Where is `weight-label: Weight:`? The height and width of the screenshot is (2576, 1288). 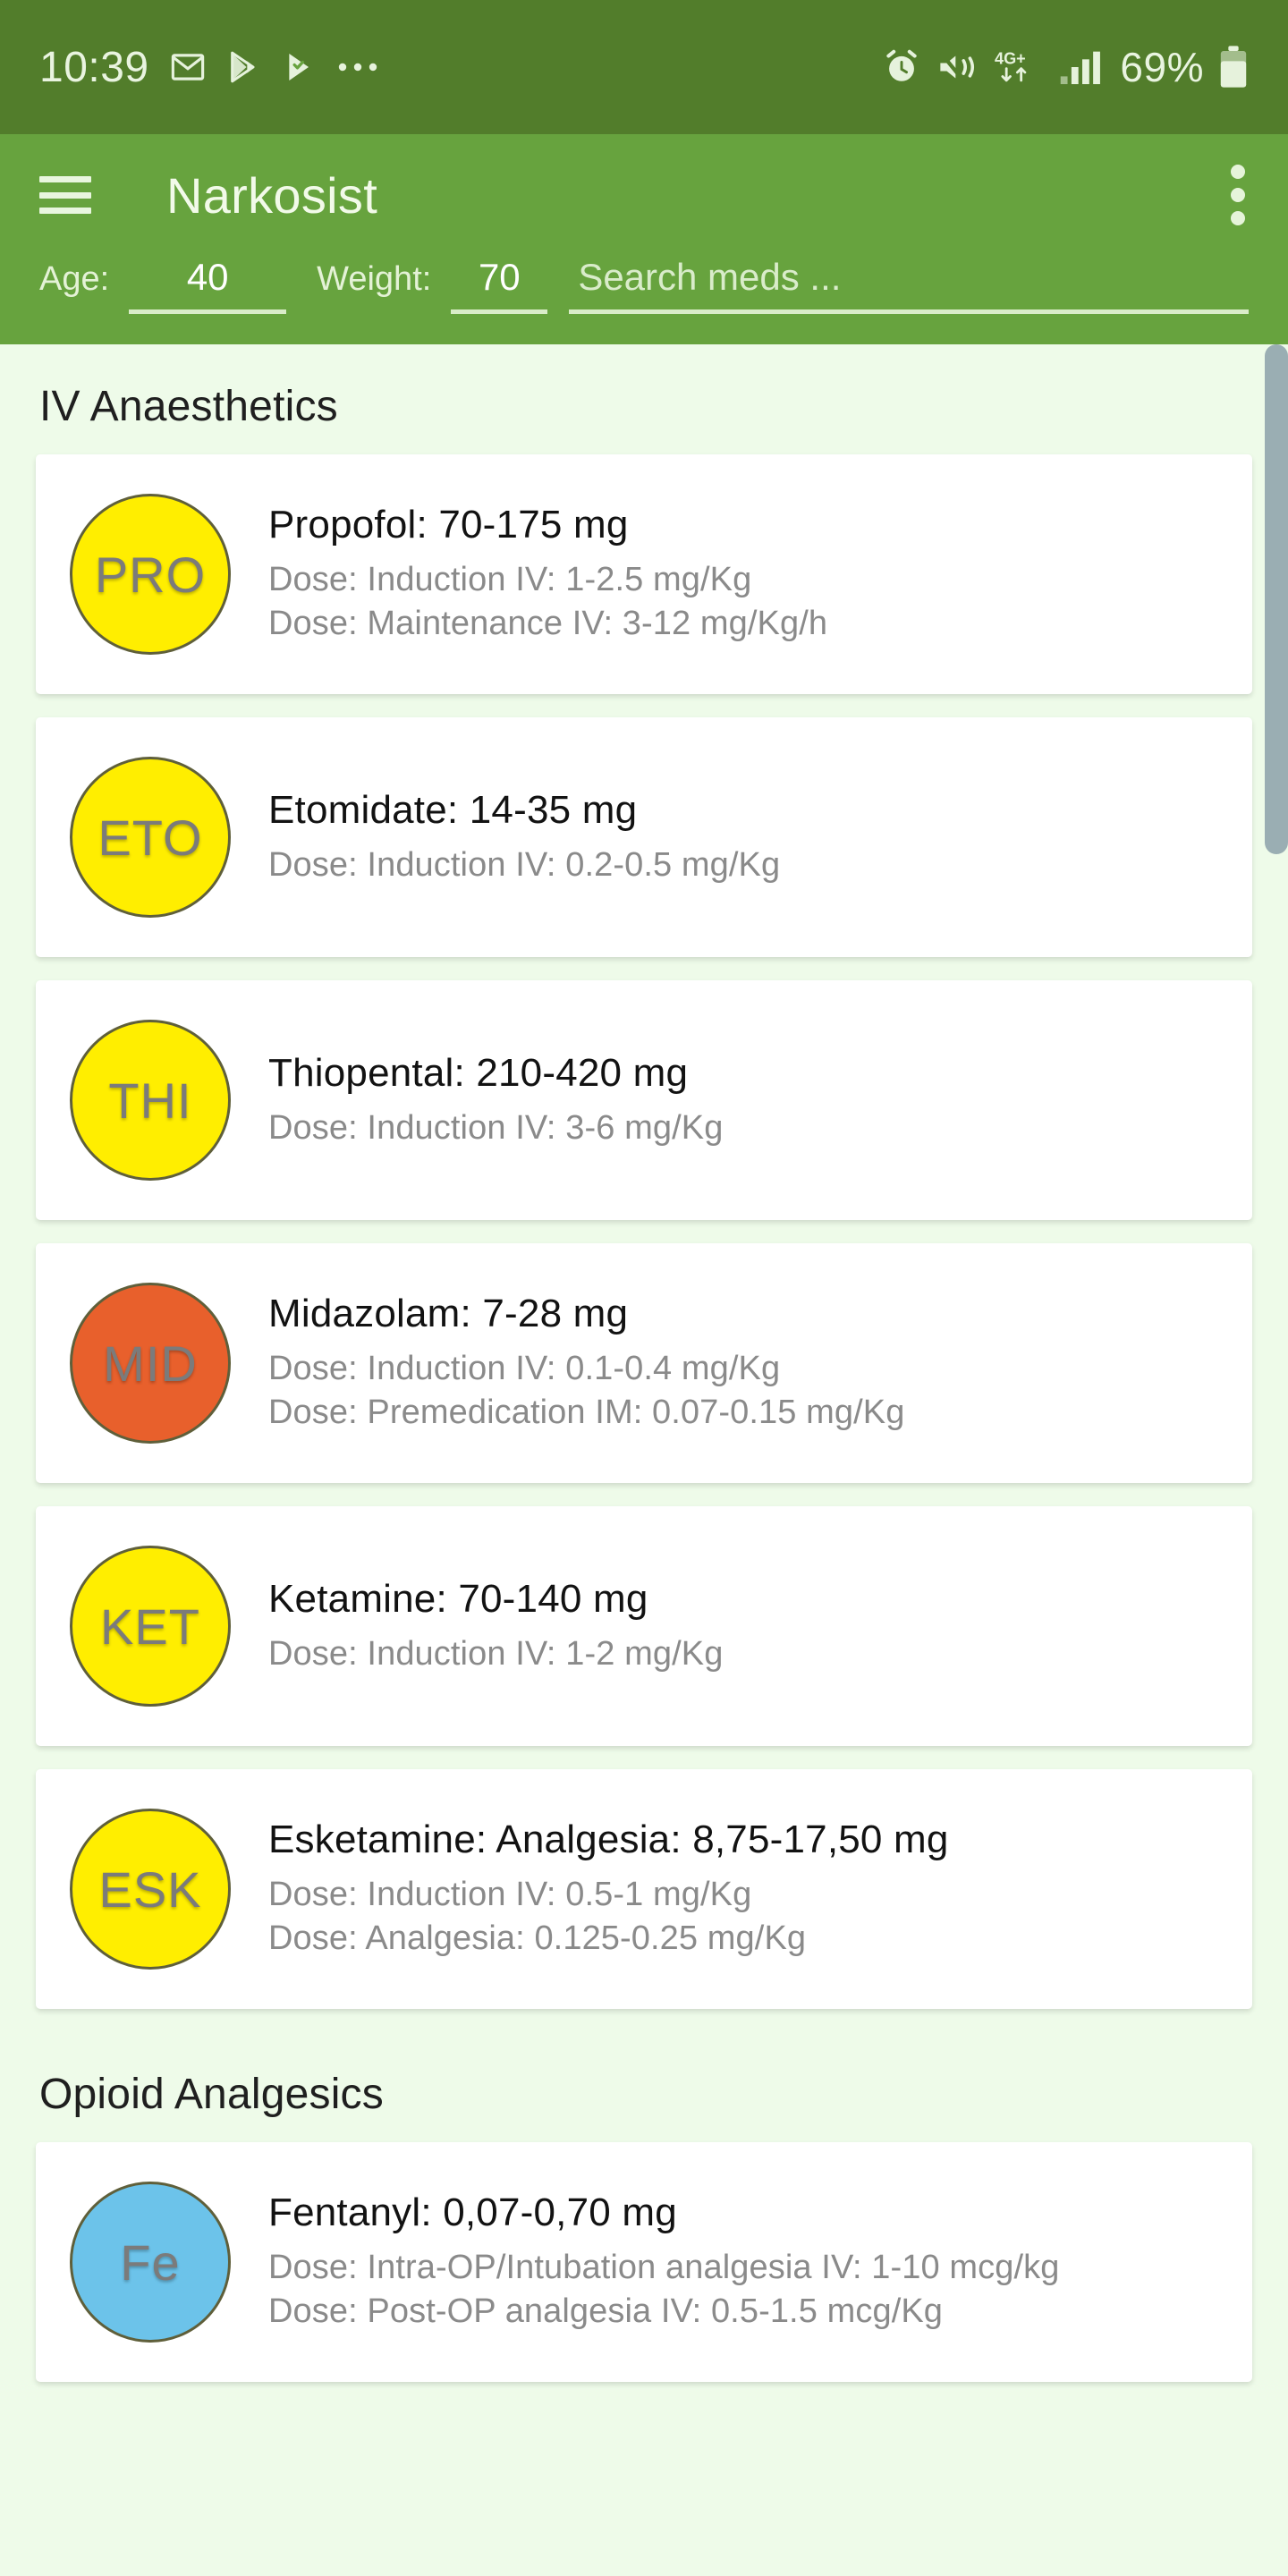 weight-label: Weight: is located at coordinates (374, 279).